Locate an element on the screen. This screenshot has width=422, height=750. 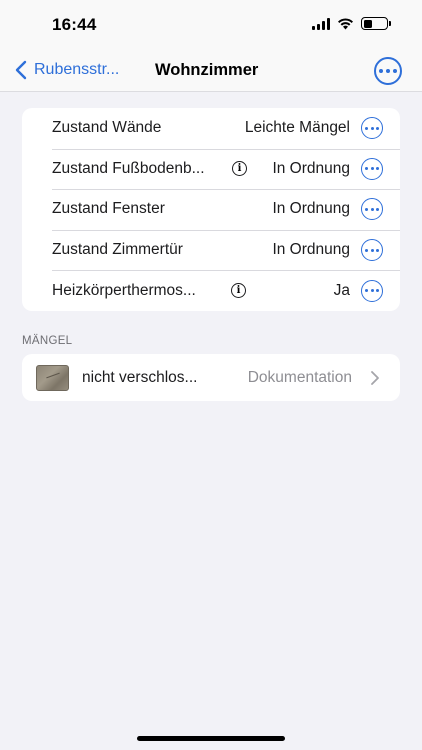
status-icons is located at coordinates (351, 23).